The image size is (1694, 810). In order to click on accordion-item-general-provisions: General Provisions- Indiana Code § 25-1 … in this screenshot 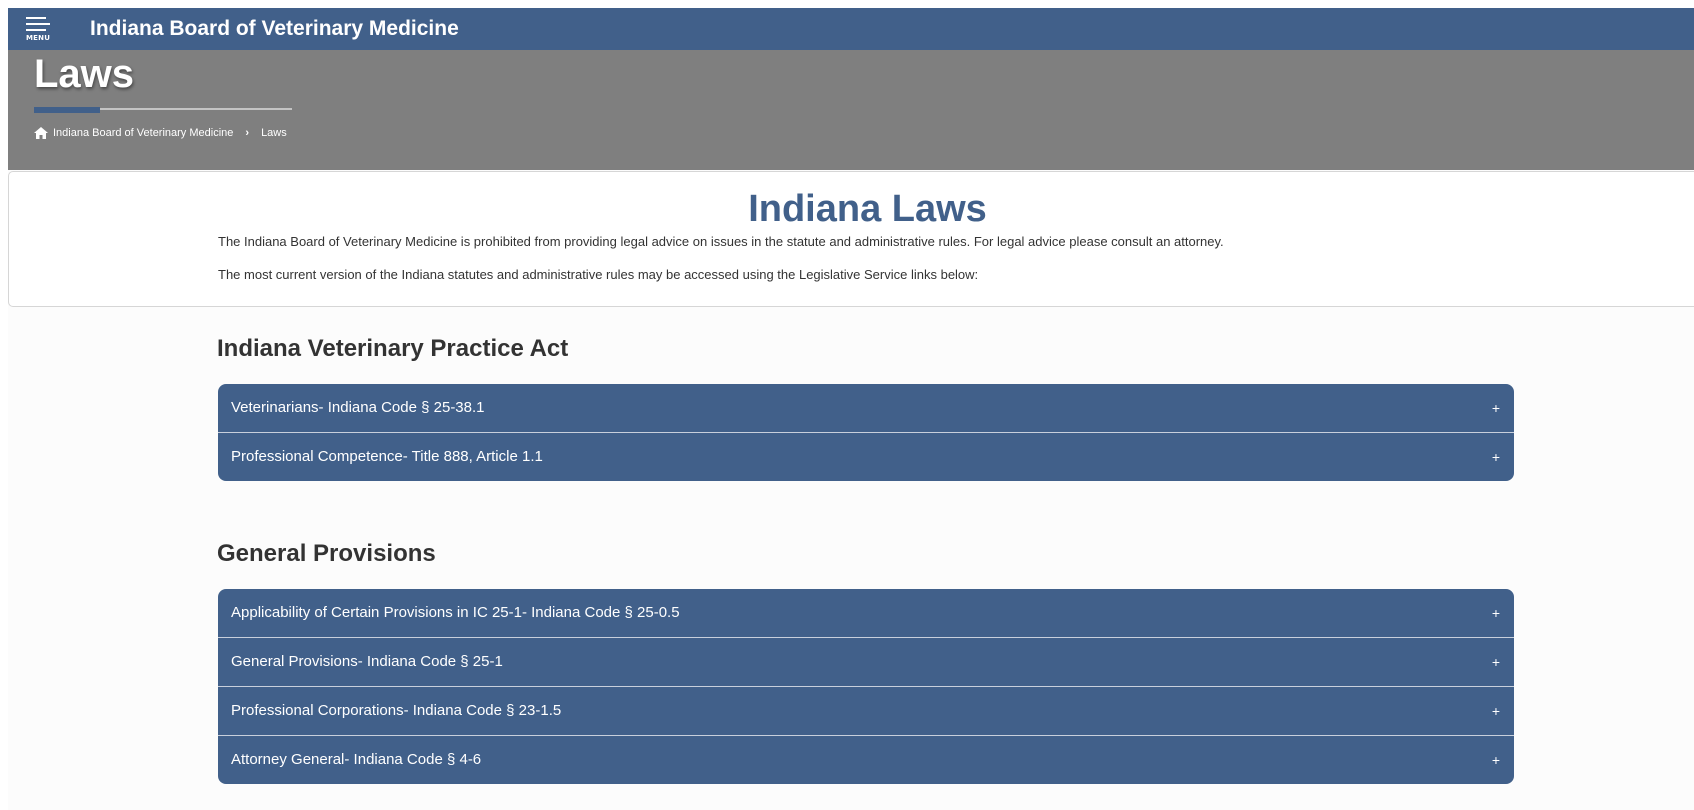, I will do `click(866, 662)`.